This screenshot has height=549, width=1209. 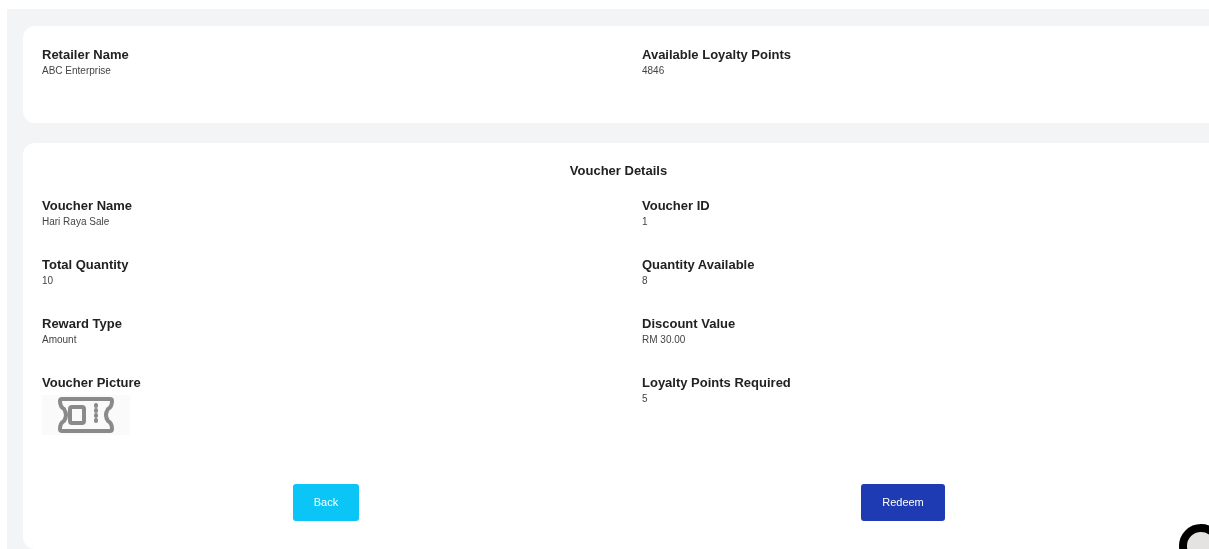 What do you see at coordinates (87, 206) in the screenshot?
I see `field-label: Voucher Name` at bounding box center [87, 206].